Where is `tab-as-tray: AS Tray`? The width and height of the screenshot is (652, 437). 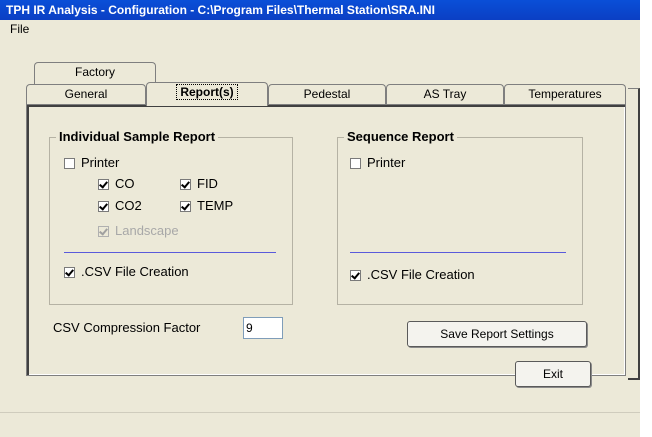
tab-as-tray: AS Tray is located at coordinates (445, 94).